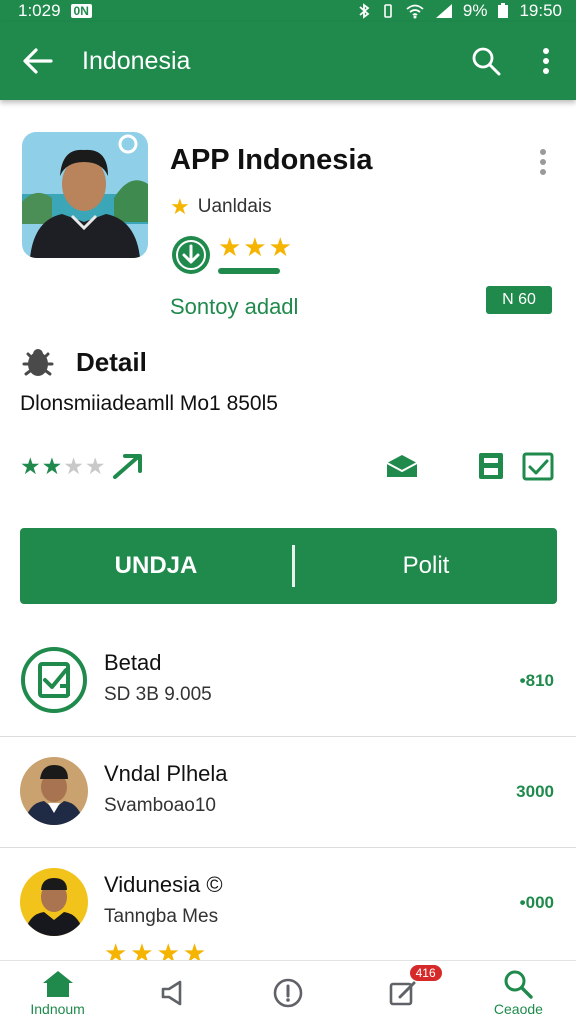  I want to click on edit-icon, so click(402, 993).